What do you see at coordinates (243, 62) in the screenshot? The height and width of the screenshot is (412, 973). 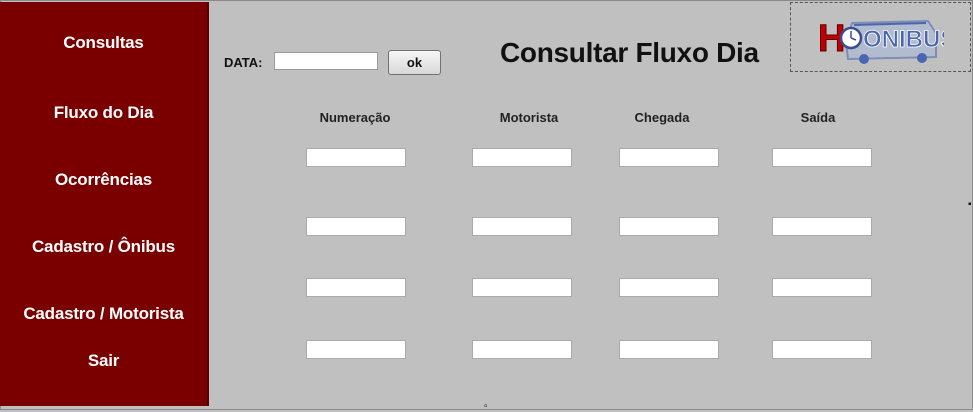 I see `date-label: DATA:` at bounding box center [243, 62].